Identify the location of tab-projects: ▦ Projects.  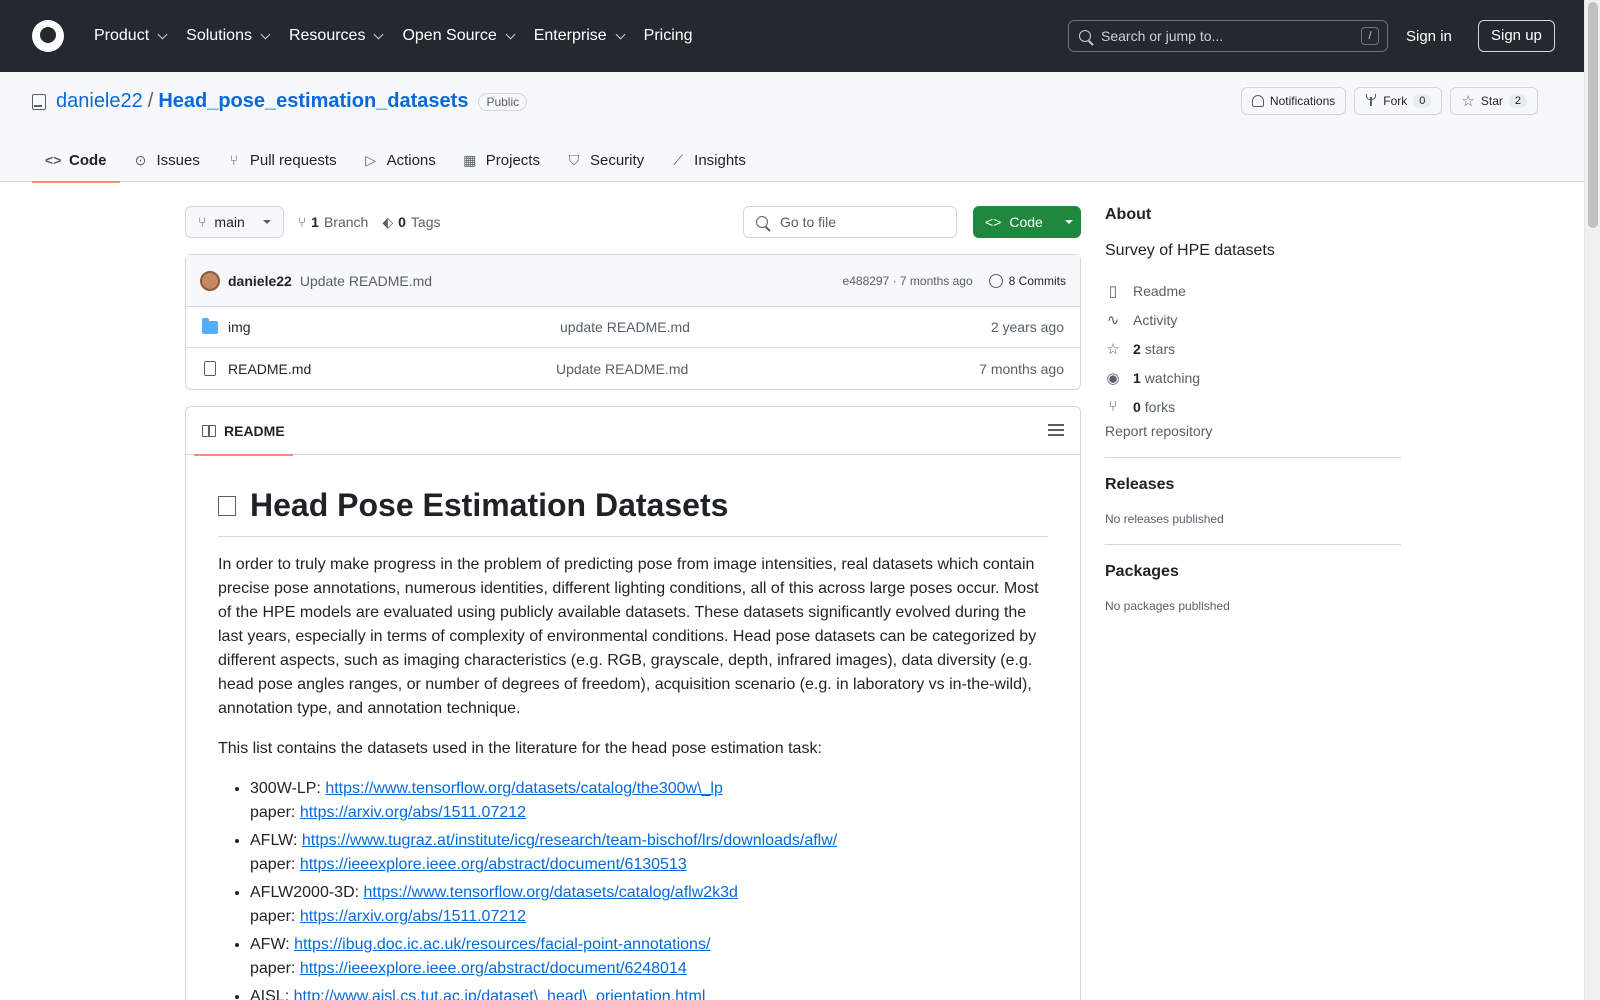
(501, 160).